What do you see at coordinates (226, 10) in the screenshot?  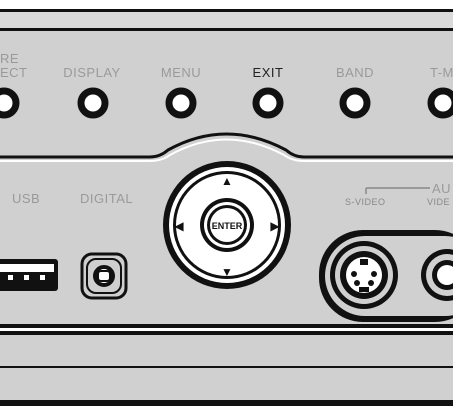 I see `top-rail-line` at bounding box center [226, 10].